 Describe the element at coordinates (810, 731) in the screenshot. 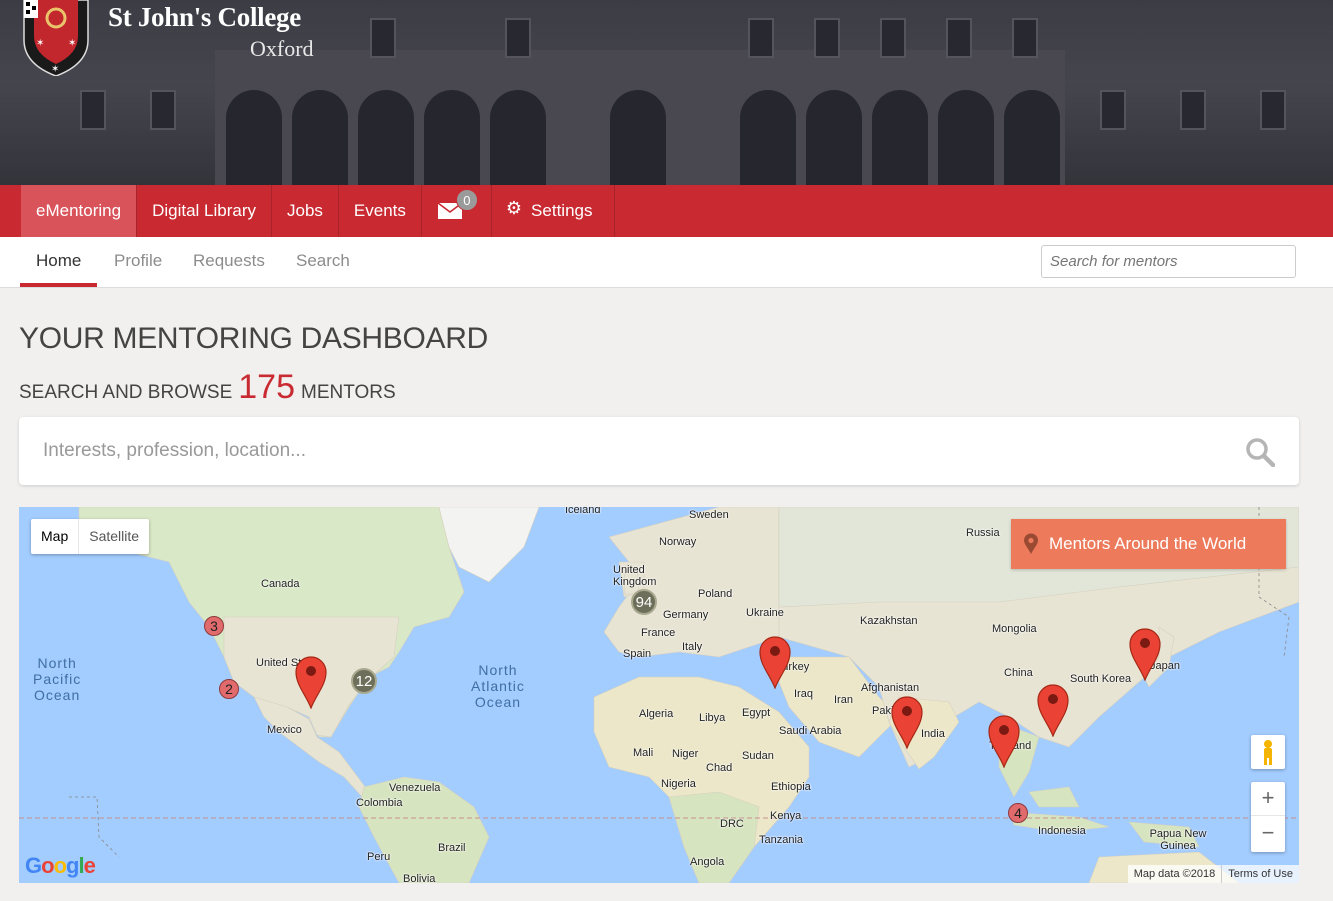

I see `map-label: Saudi Arabia` at that location.